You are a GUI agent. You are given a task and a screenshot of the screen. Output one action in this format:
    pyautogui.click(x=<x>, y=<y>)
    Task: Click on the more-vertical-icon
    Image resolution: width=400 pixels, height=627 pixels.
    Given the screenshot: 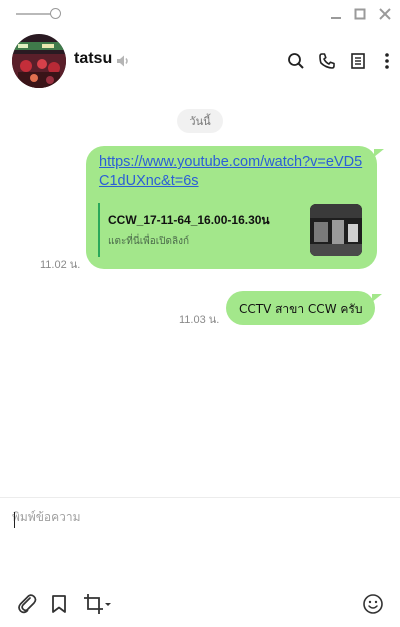 What is the action you would take?
    pyautogui.click(x=387, y=61)
    